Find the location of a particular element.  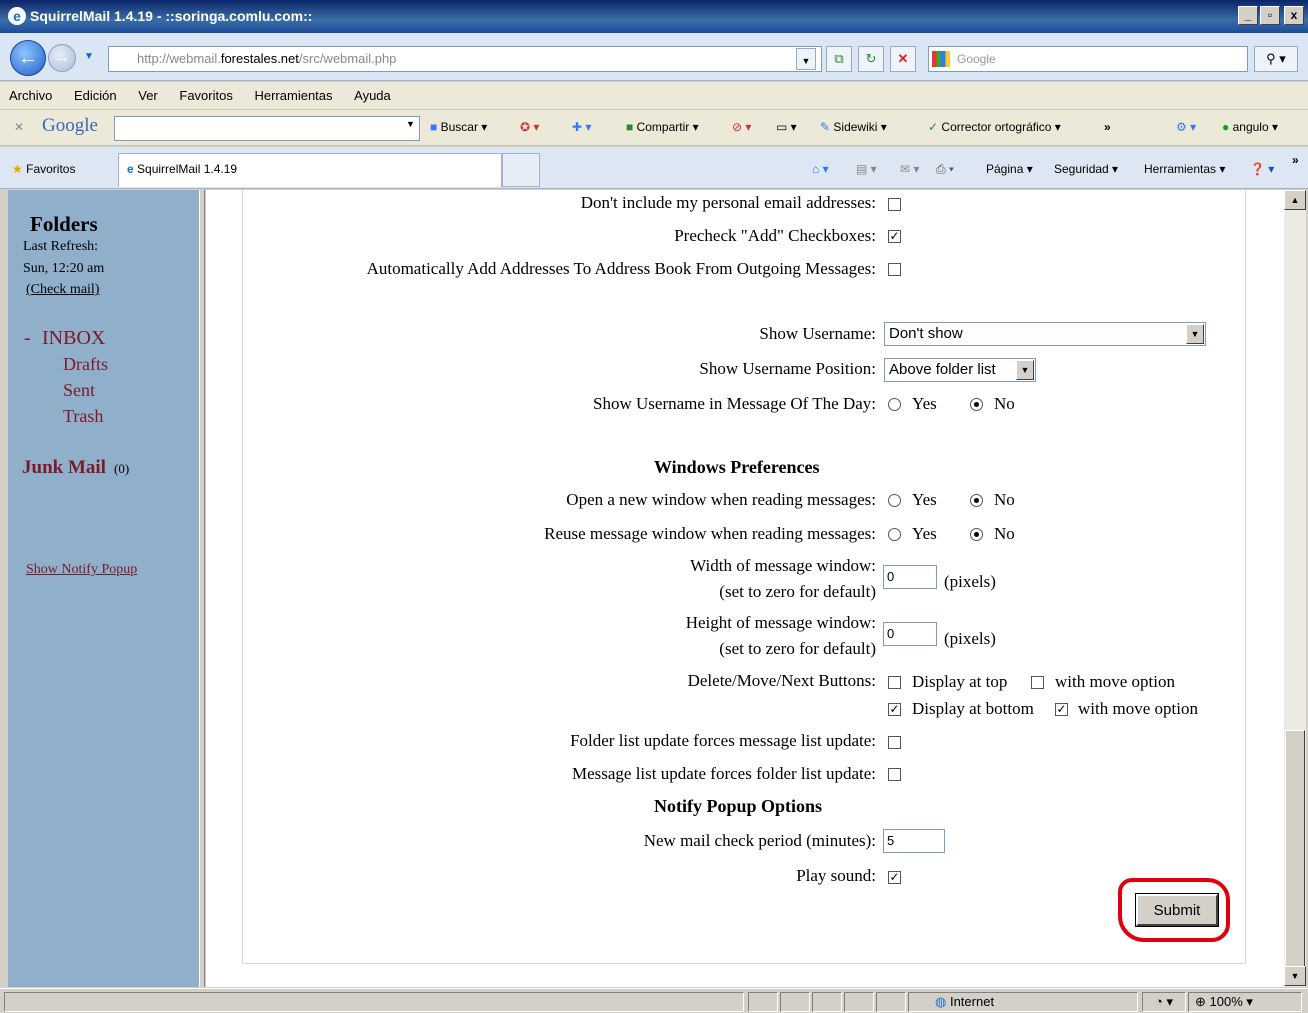

windows-preferences-heading: Windows Preferences is located at coordinates (737, 467).